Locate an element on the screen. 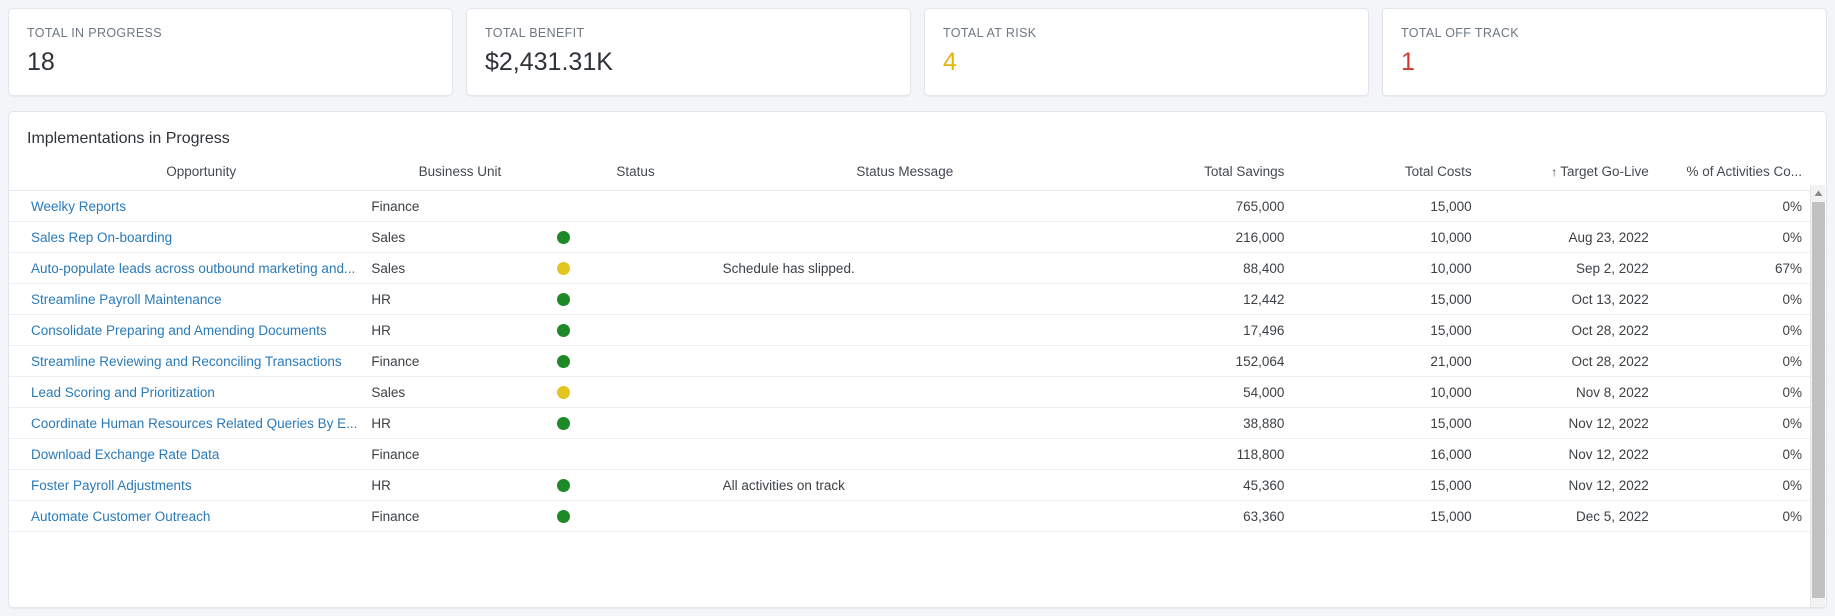 The height and width of the screenshot is (616, 1835). column-header-opportunity: Opportunity is located at coordinates (190, 177).